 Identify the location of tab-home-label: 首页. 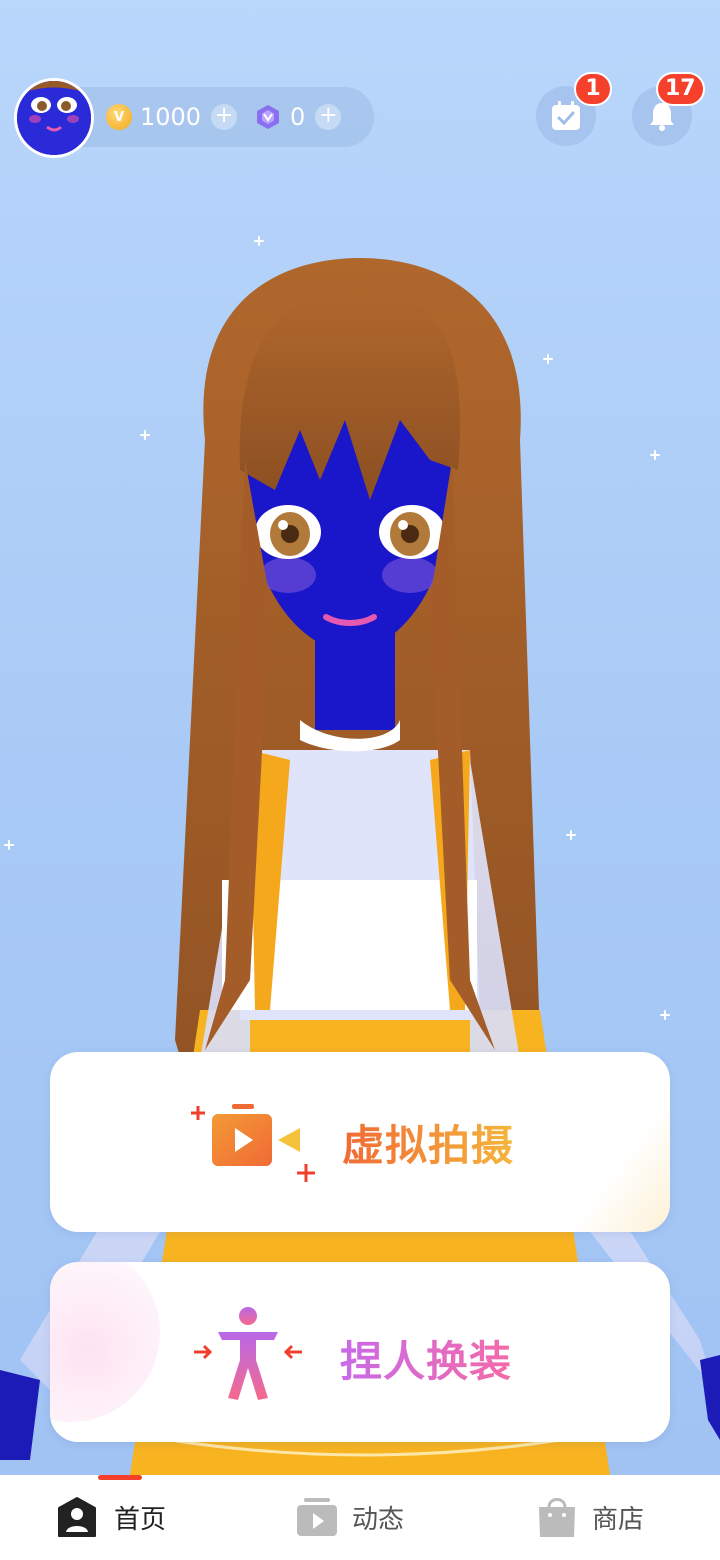
(140, 1519).